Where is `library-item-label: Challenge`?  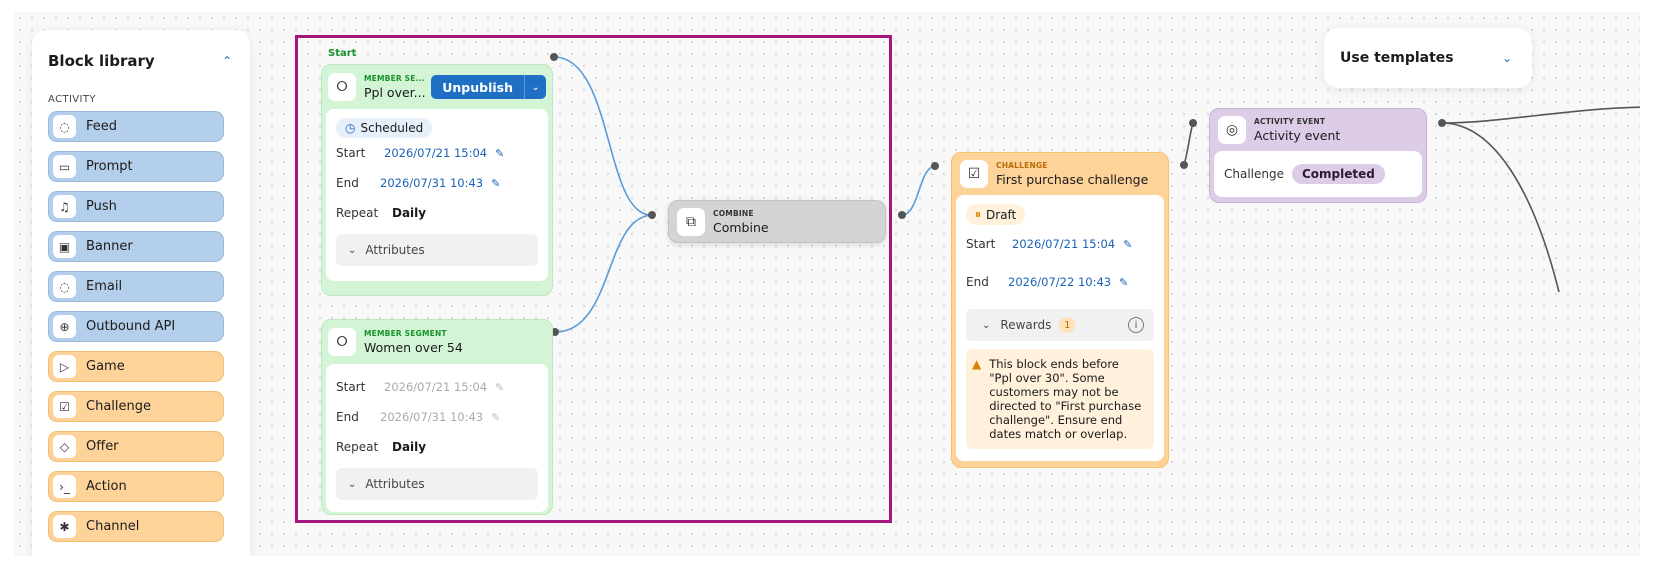
library-item-label: Challenge is located at coordinates (118, 406).